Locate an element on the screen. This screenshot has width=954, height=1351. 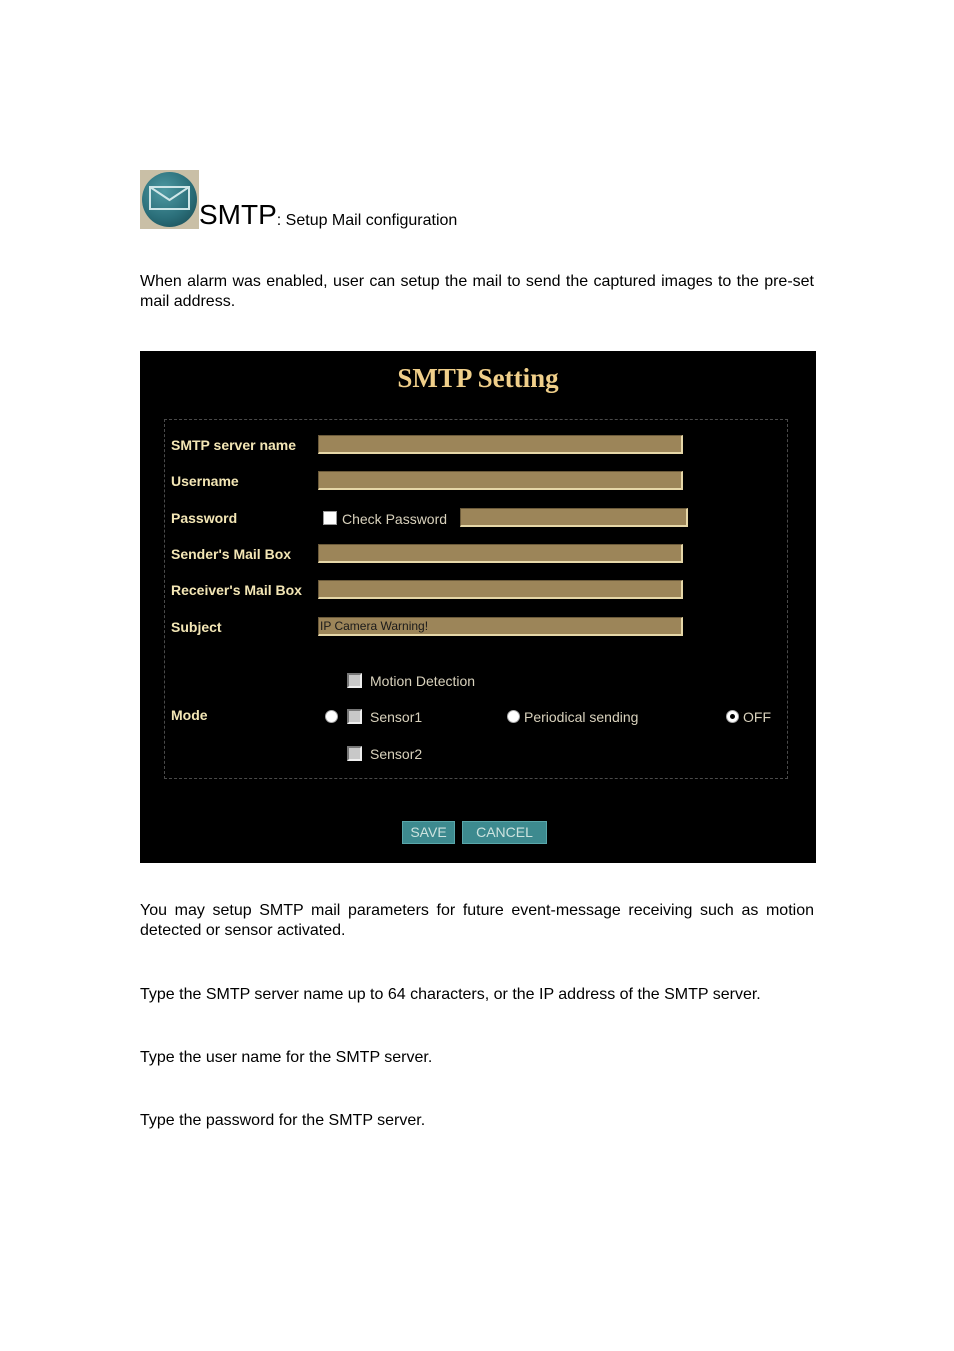
receiver-mailbox-label: Receiver's Mail Box is located at coordinates (236, 590).